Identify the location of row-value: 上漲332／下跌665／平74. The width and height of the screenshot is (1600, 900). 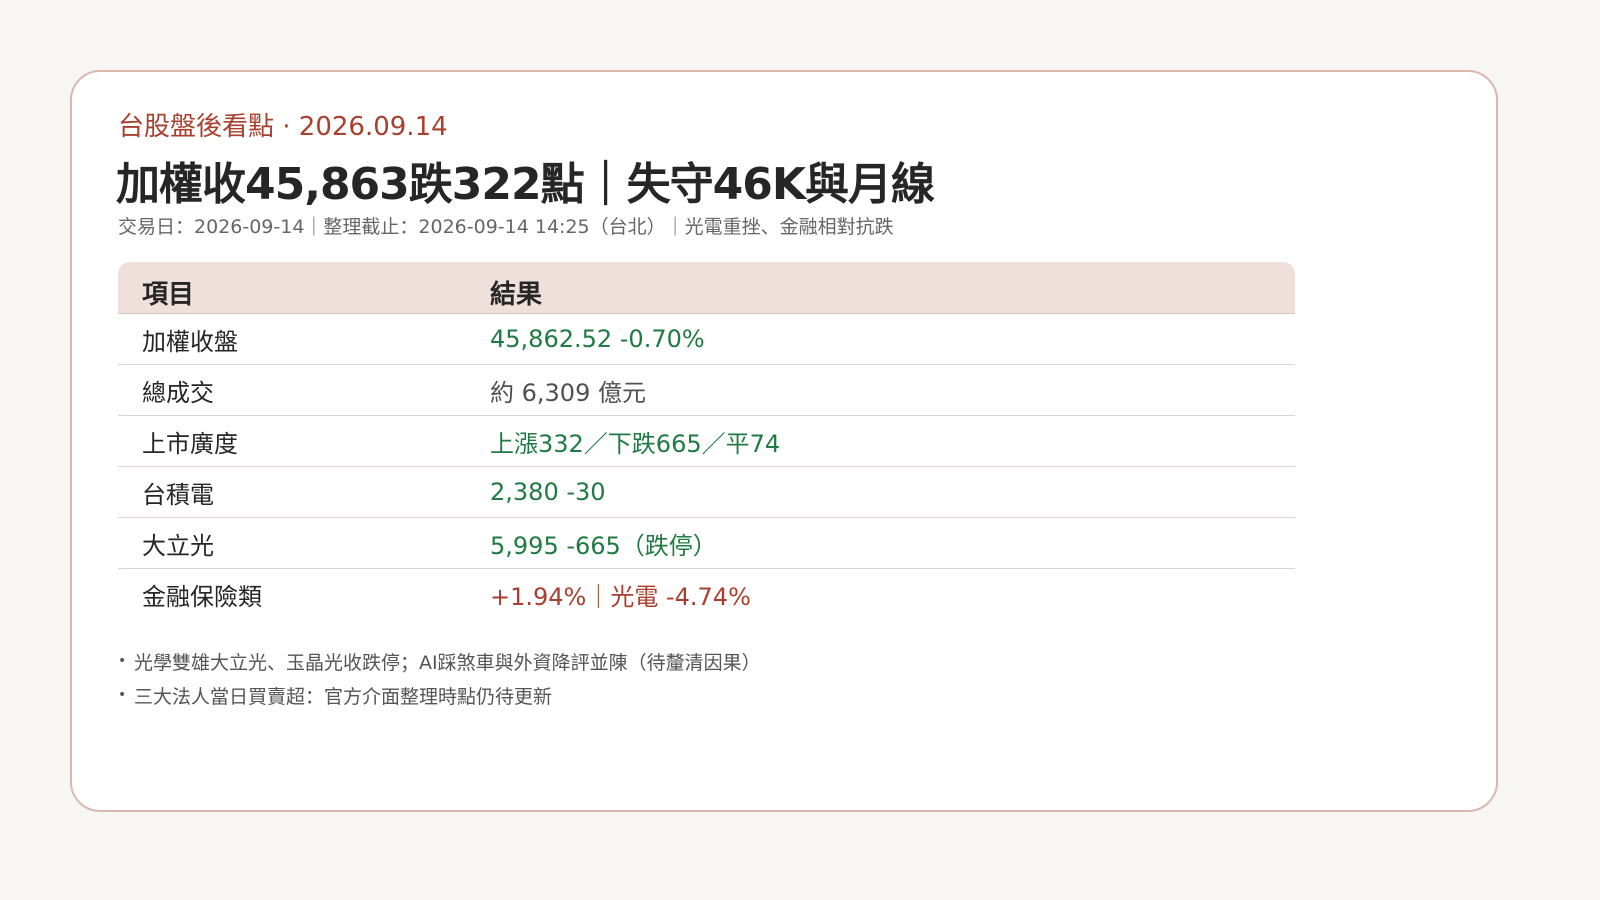
(635, 443).